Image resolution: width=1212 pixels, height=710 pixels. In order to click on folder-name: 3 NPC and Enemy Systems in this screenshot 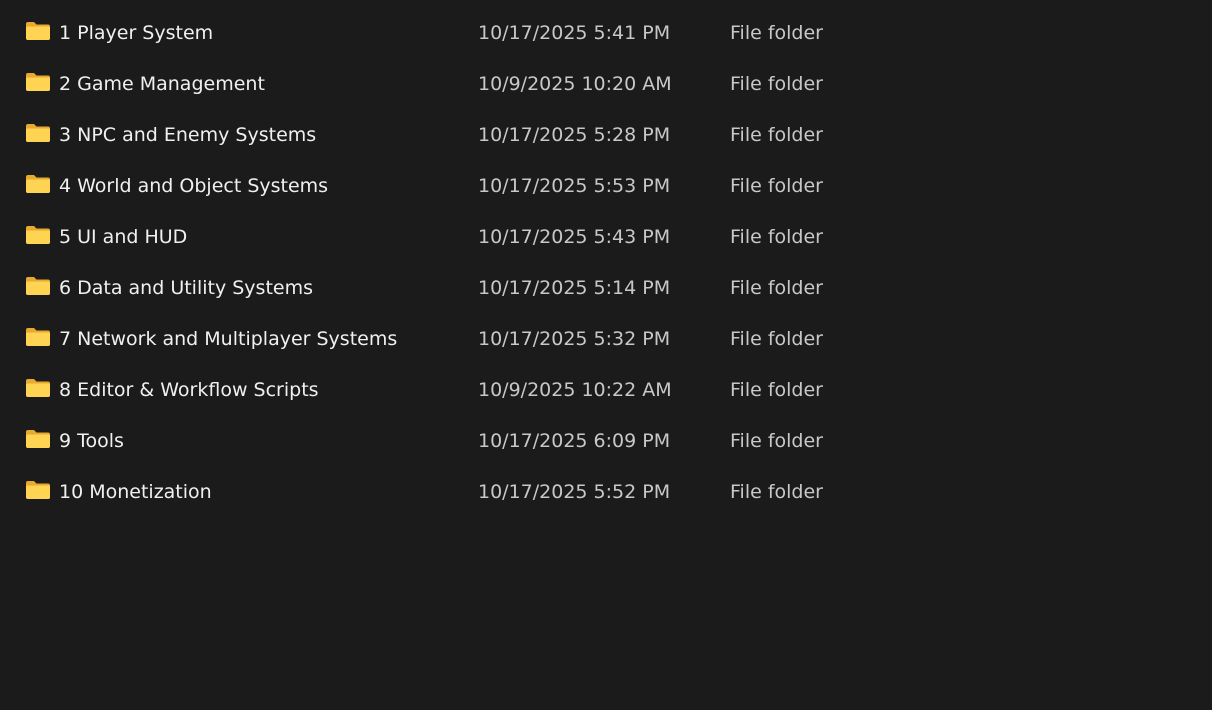, I will do `click(188, 135)`.